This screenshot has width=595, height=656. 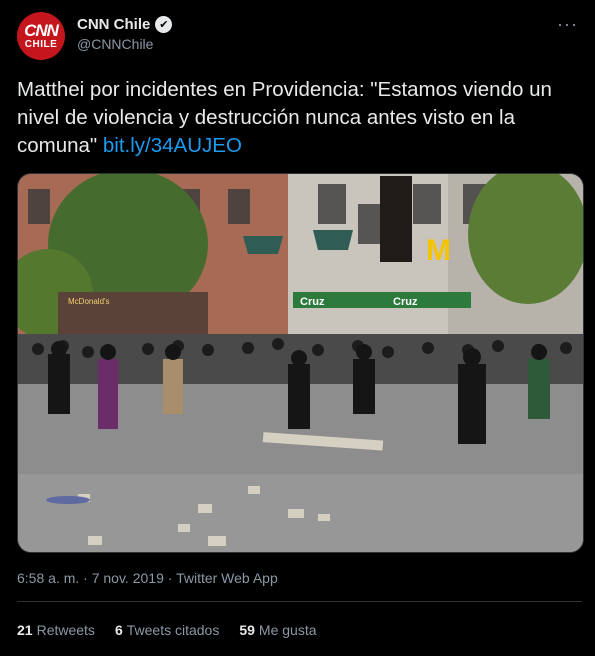 I want to click on account-names: CNN Chile ✔ @CNNChile, so click(x=125, y=34).